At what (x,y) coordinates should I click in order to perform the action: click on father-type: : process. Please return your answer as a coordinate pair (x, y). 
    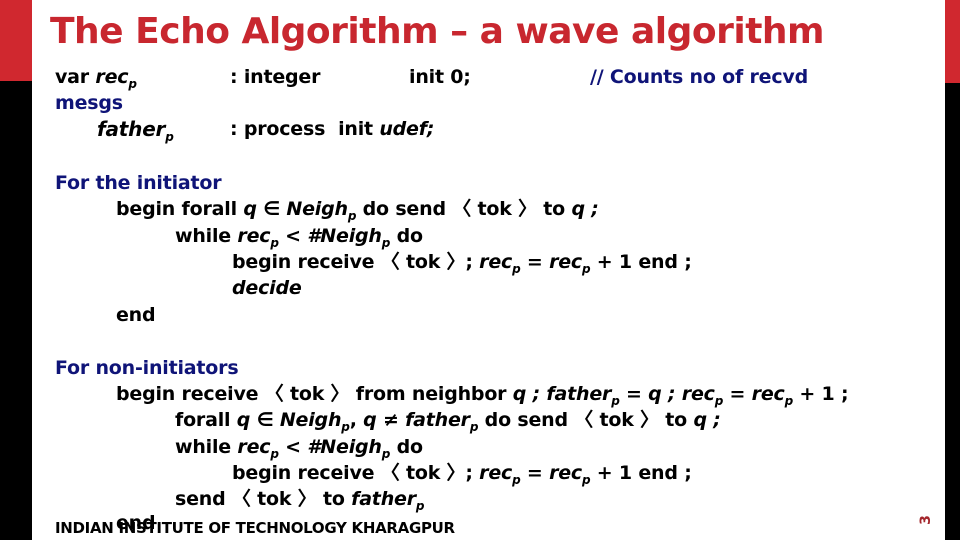
    Looking at the image, I should click on (278, 129).